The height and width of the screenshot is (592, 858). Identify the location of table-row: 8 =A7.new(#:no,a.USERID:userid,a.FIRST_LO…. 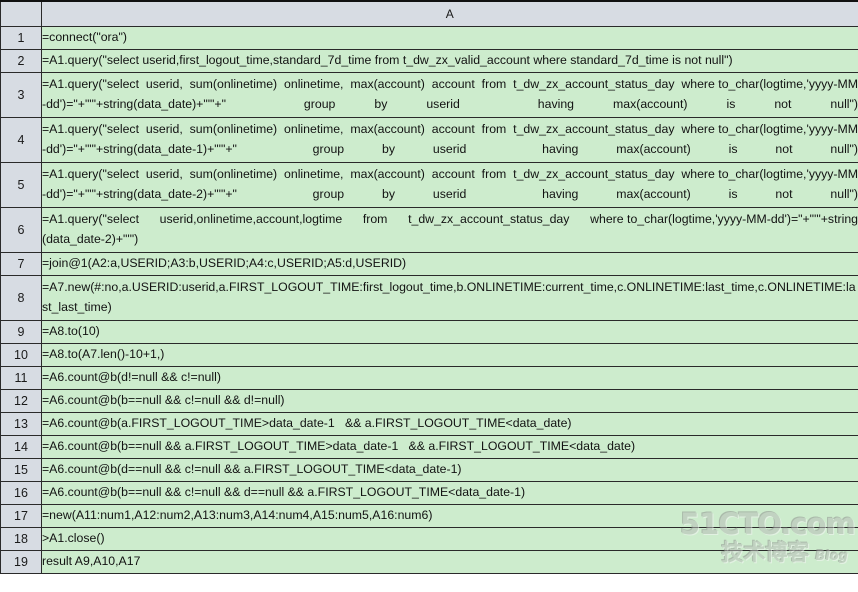
(429, 297).